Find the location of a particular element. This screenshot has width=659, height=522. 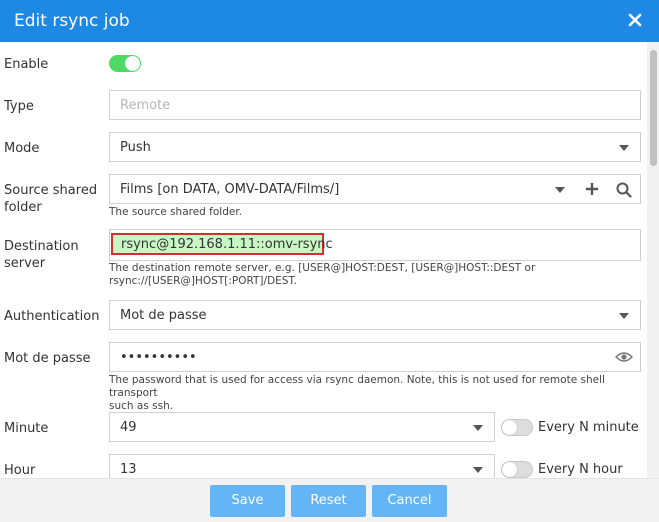

authentication-value: Mot de passe is located at coordinates (163, 315).